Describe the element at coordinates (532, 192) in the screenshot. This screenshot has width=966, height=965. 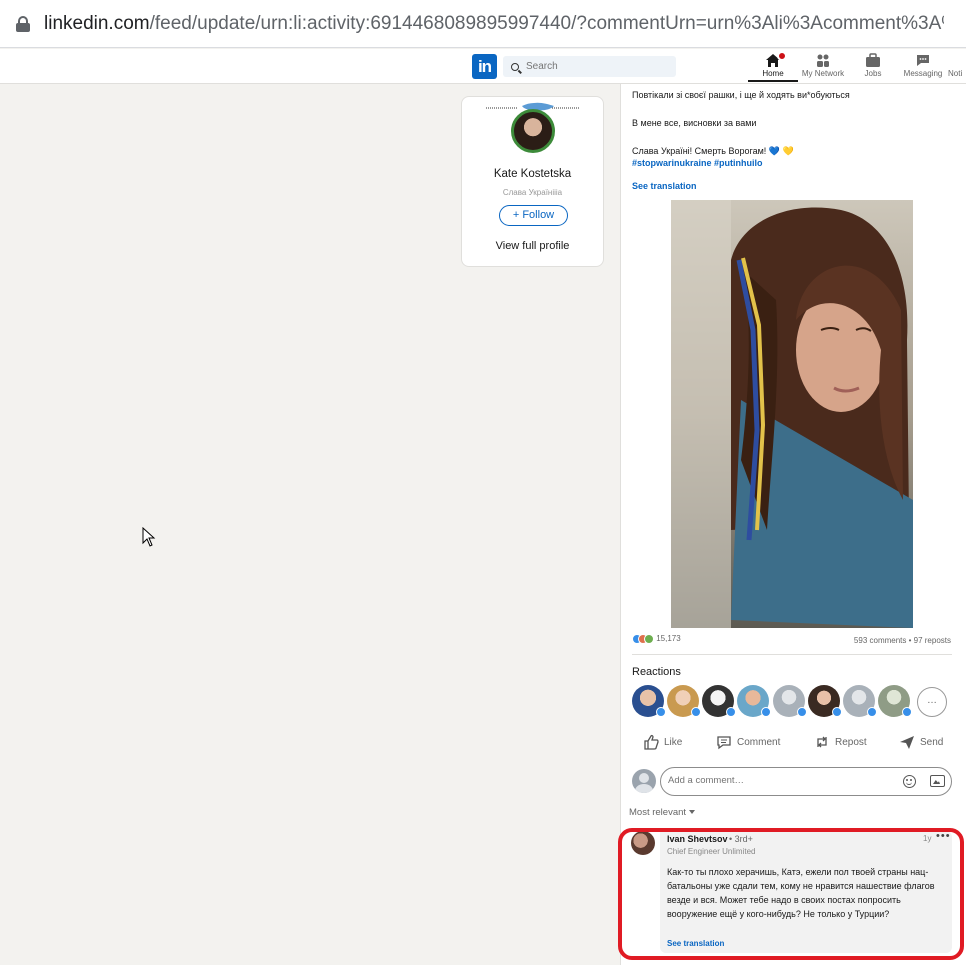
I see `profile-headline: Слава Україніііа` at that location.